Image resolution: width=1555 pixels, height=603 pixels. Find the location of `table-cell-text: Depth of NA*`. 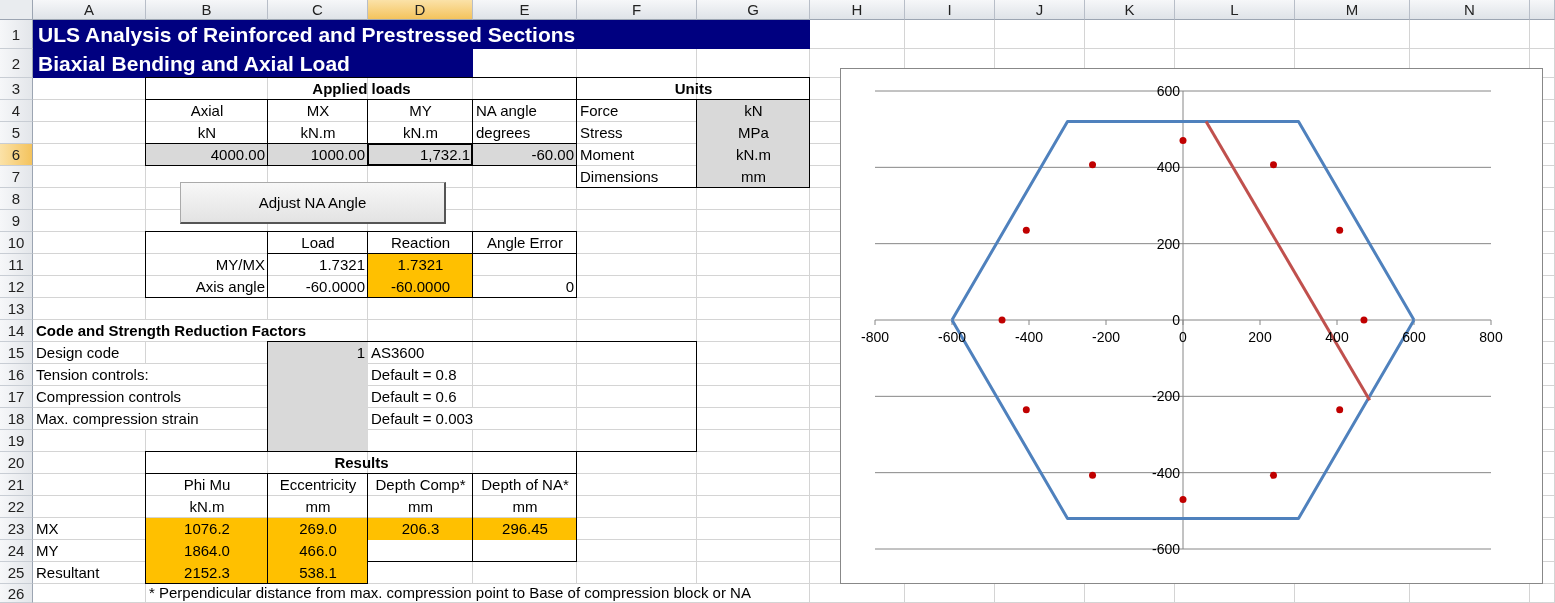

table-cell-text: Depth of NA* is located at coordinates (525, 485).